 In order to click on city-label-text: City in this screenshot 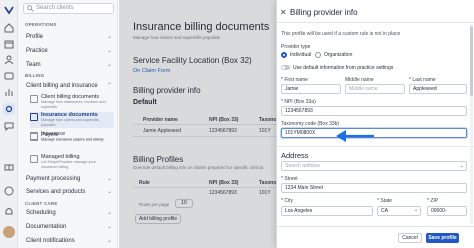, I will do `click(288, 201)`.